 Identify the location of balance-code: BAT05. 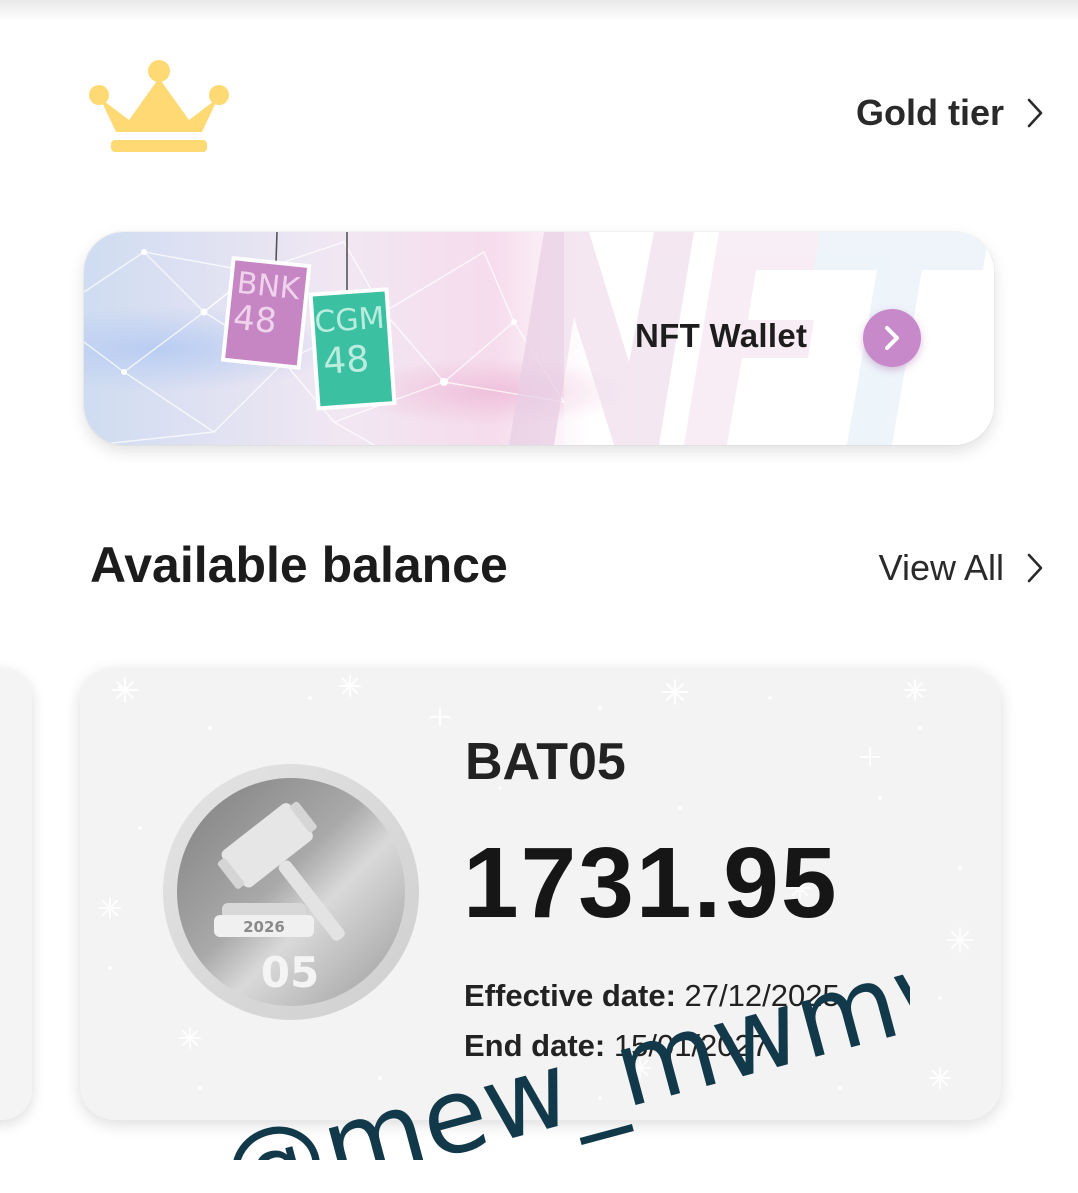
(545, 762).